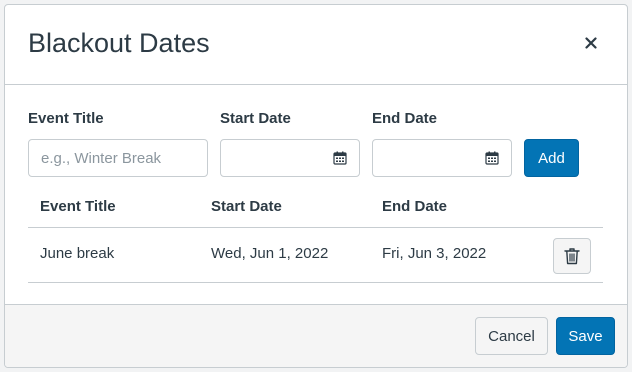 The image size is (632, 372). What do you see at coordinates (585, 336) in the screenshot?
I see `save-button: Save` at bounding box center [585, 336].